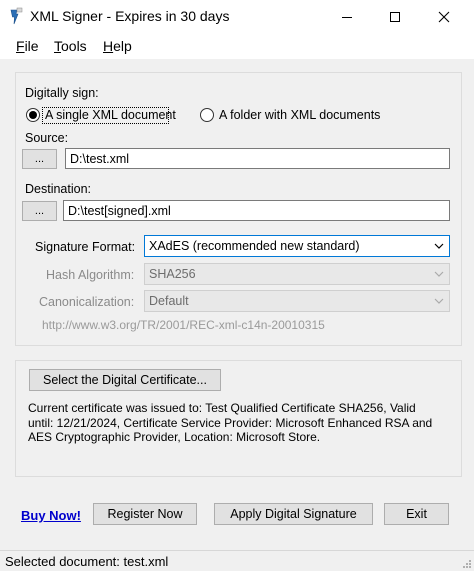 Image resolution: width=474 pixels, height=571 pixels. Describe the element at coordinates (169, 301) in the screenshot. I see `canonicalization-value: Default` at that location.